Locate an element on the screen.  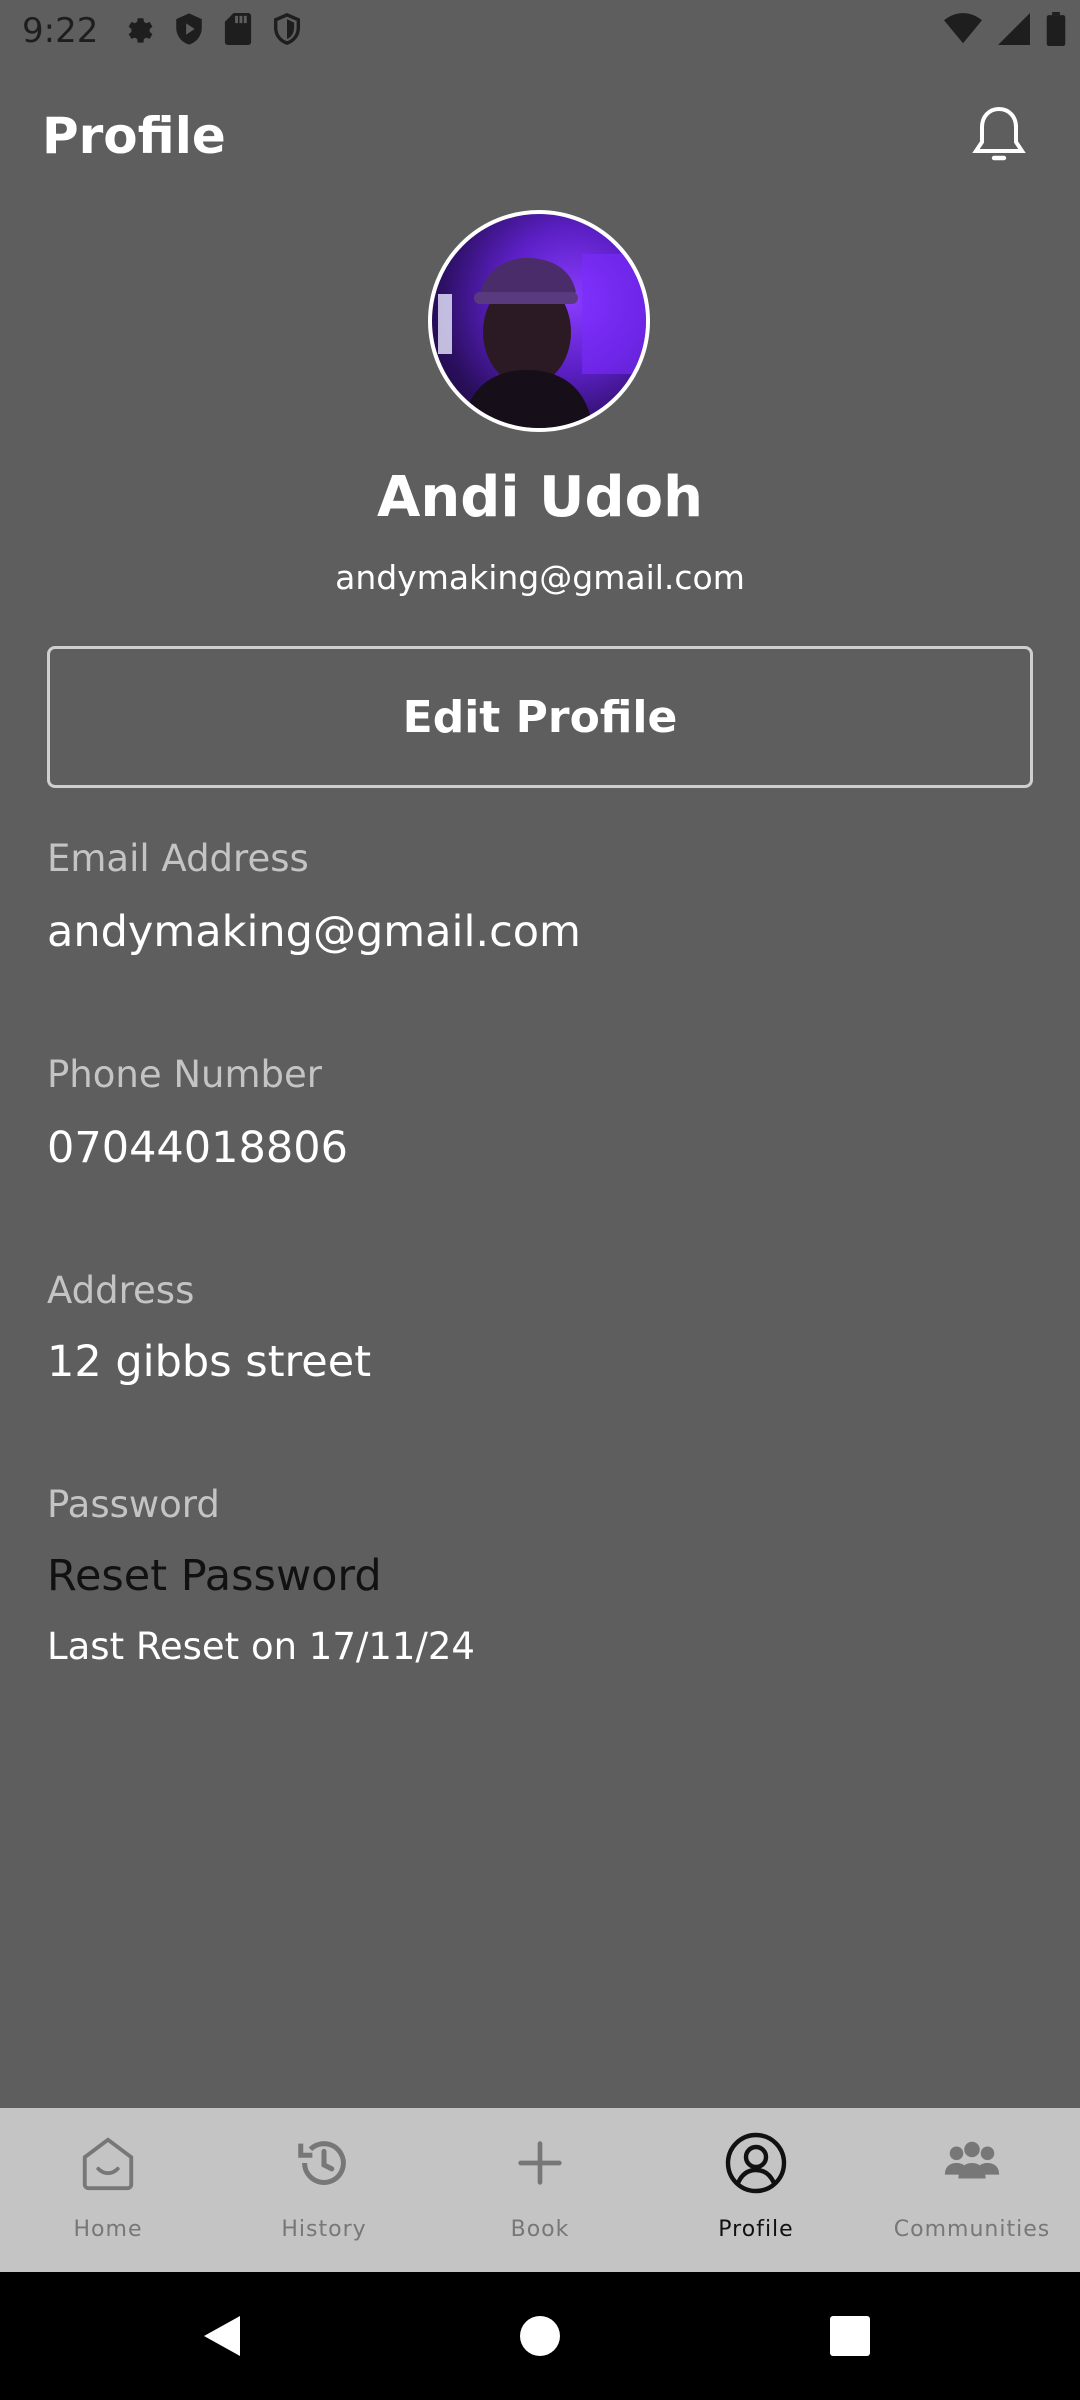
email-label: Email Address is located at coordinates (178, 858).